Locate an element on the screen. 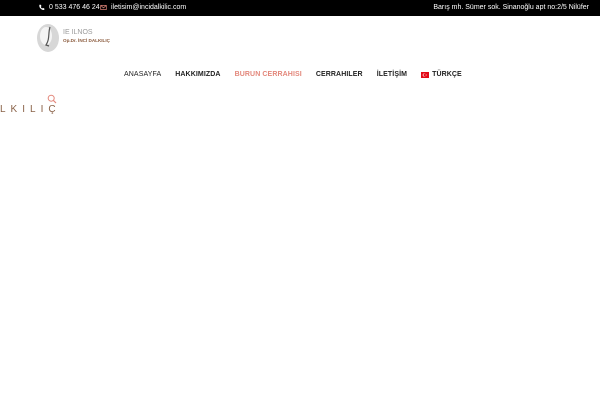  email-contact: iletisim@incidalkilic.com is located at coordinates (143, 7).